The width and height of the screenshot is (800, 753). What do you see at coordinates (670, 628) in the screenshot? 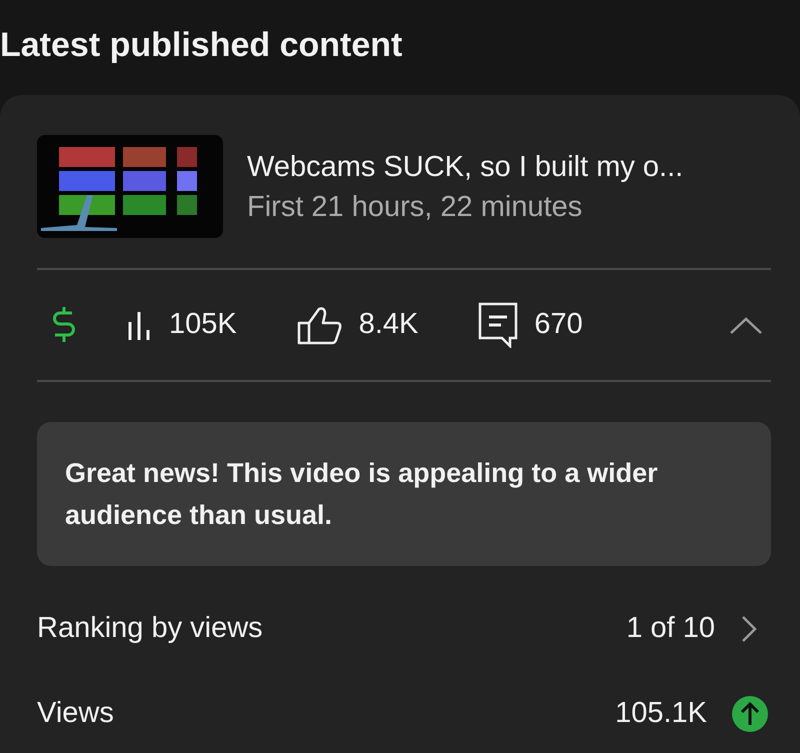
I see `metric-value: 1 of 10` at bounding box center [670, 628].